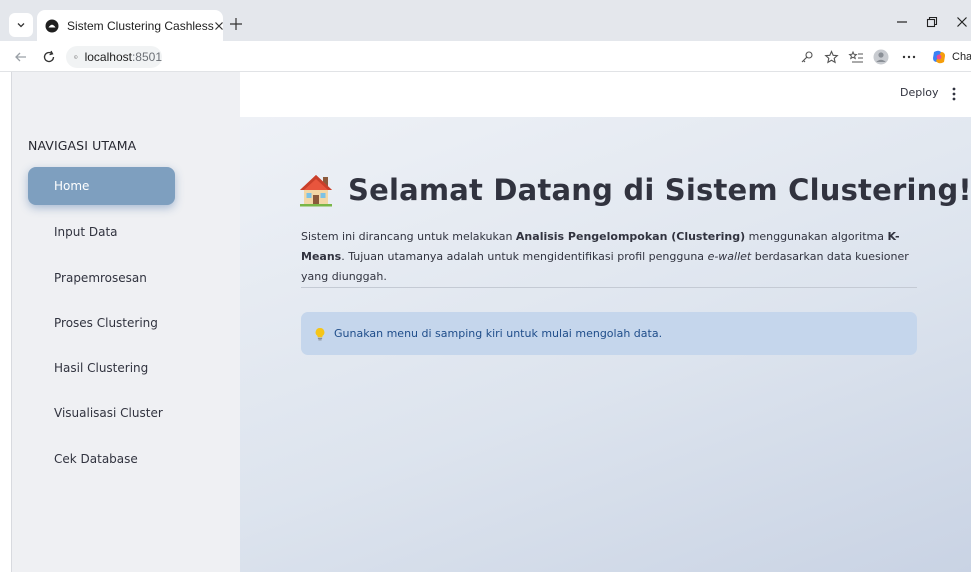 The image size is (971, 572). What do you see at coordinates (902, 22) in the screenshot?
I see `minimize-icon` at bounding box center [902, 22].